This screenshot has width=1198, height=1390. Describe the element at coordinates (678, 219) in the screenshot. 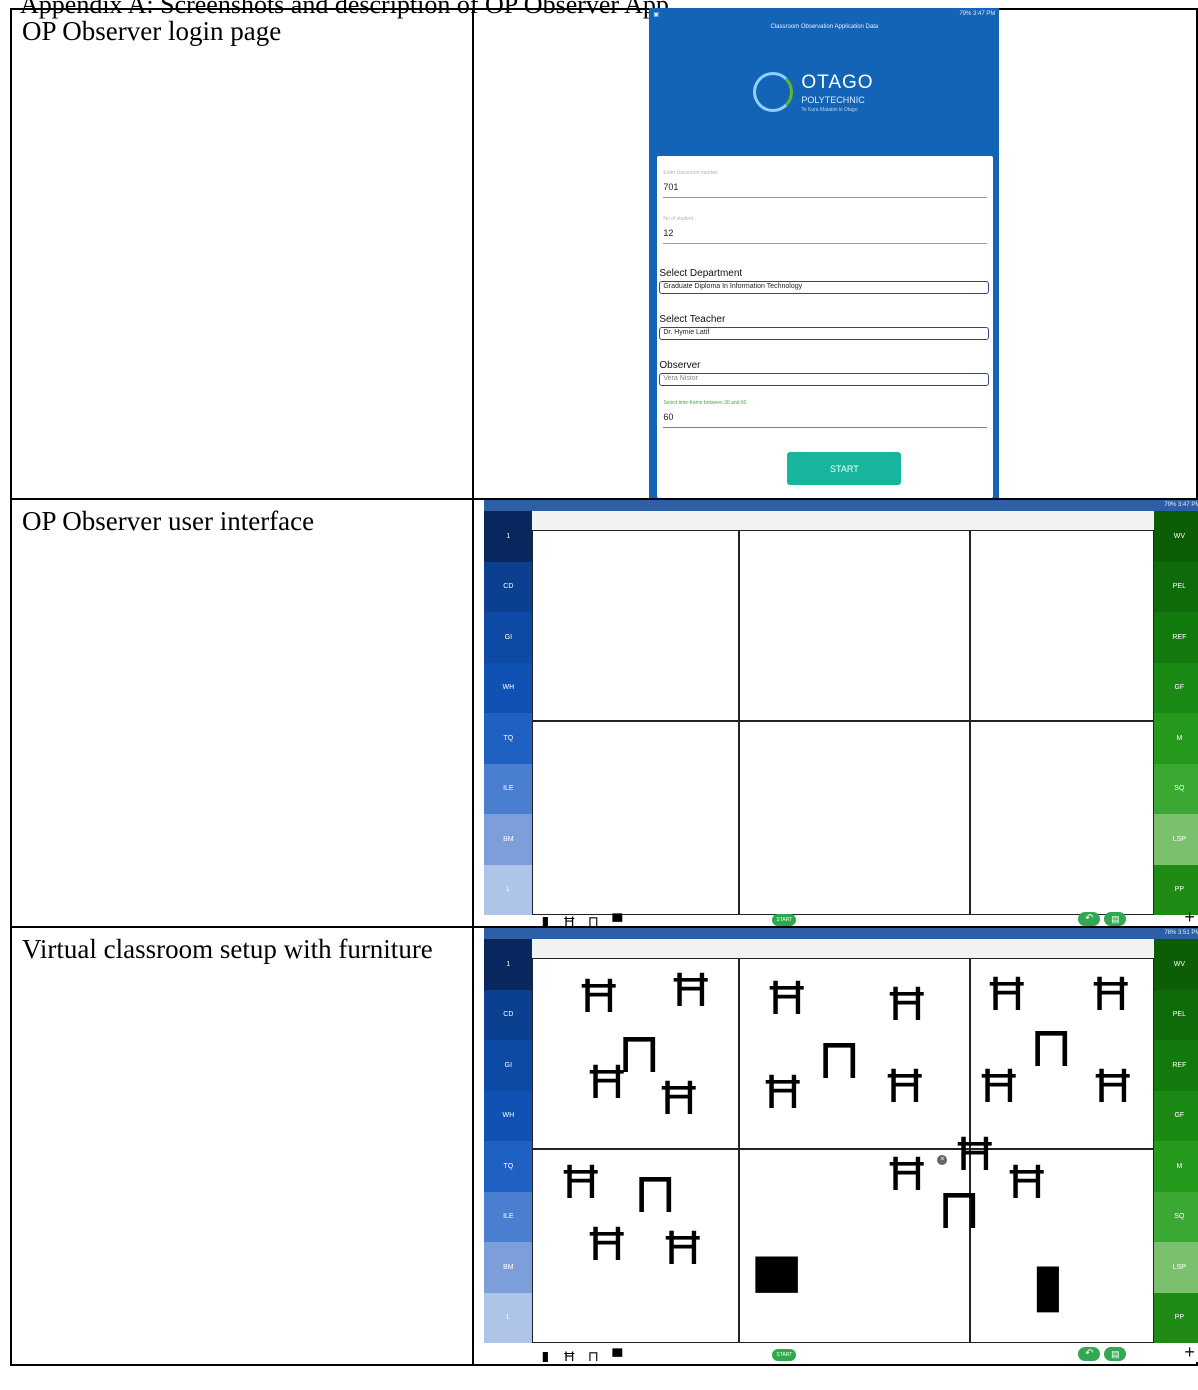

I see `students-hint: No of student` at that location.